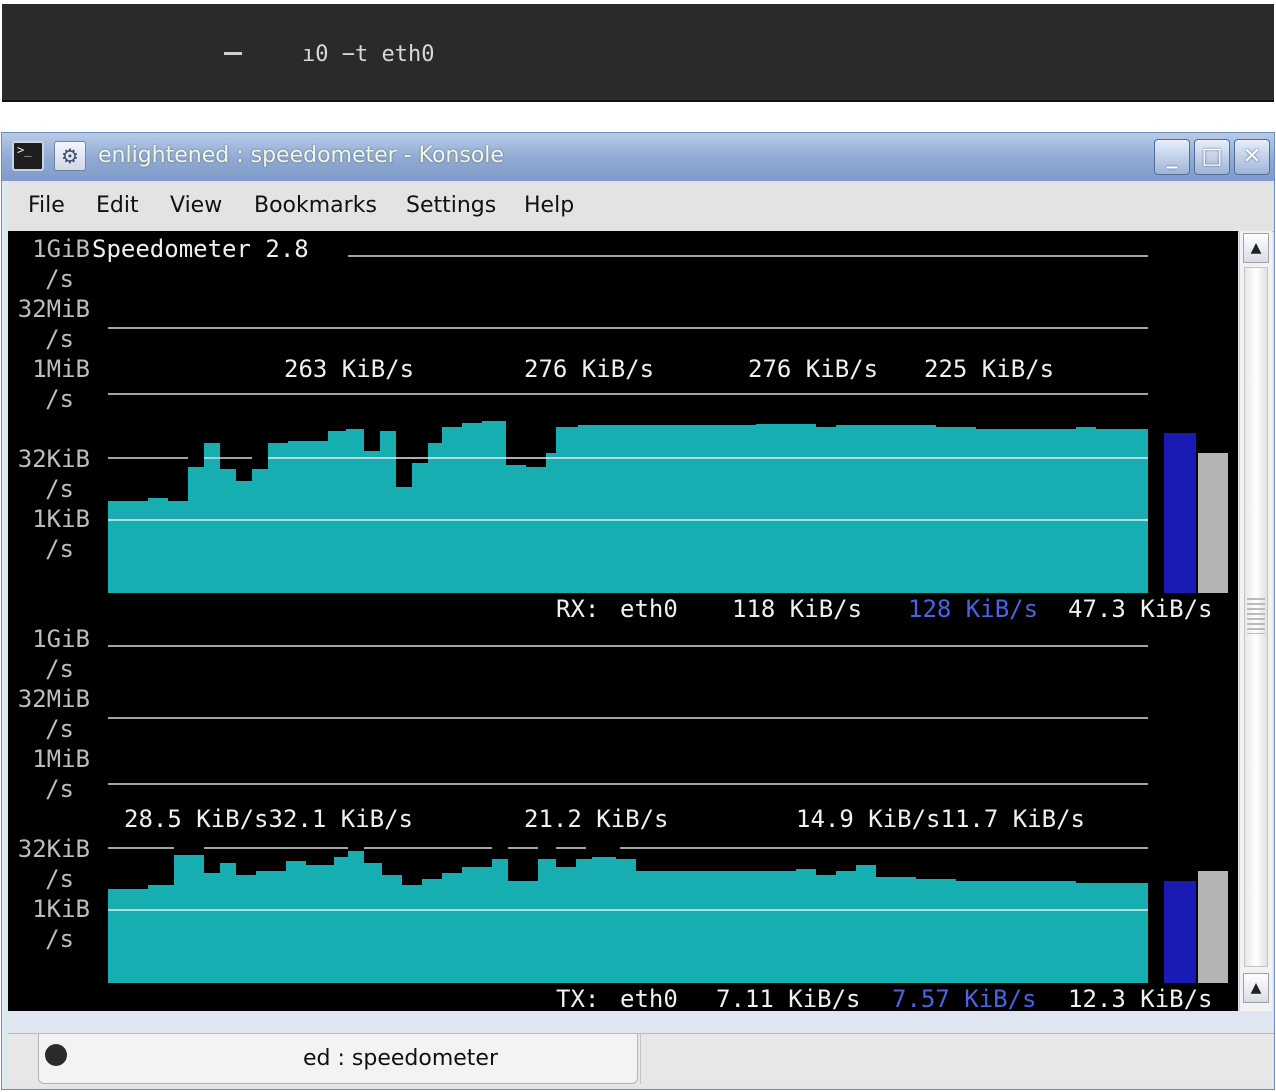 This screenshot has width=1276, height=1092. I want to click on tx-average: 7.57 KiB/s, so click(964, 998).